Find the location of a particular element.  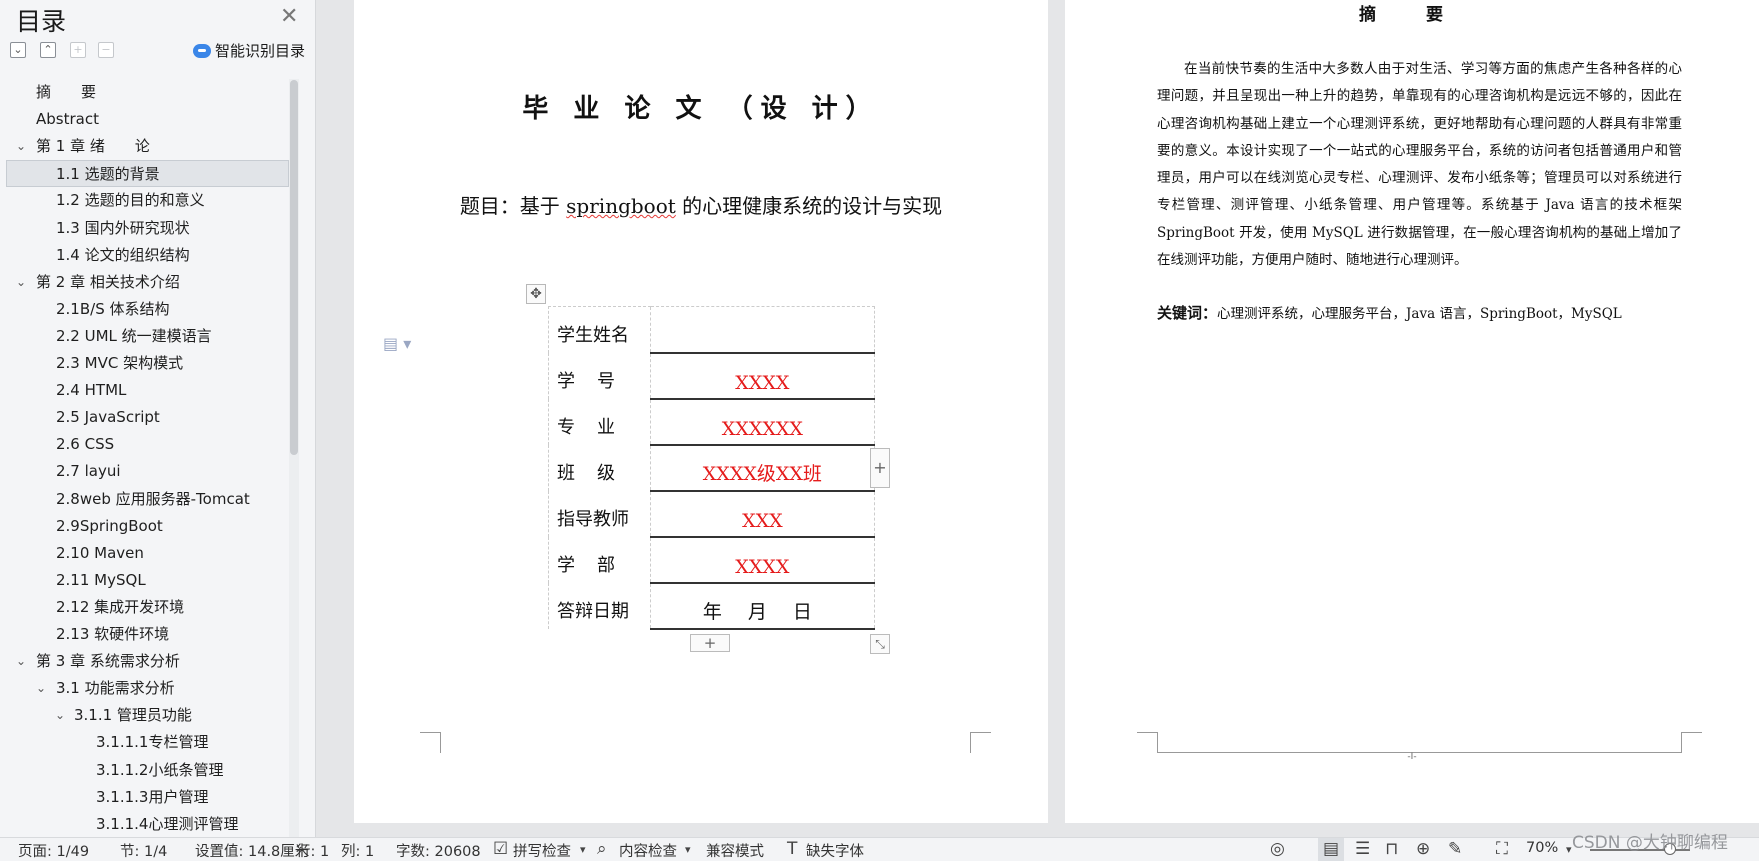

thesis-title: 毕 业 论 文 （设 计） is located at coordinates (701, 109).